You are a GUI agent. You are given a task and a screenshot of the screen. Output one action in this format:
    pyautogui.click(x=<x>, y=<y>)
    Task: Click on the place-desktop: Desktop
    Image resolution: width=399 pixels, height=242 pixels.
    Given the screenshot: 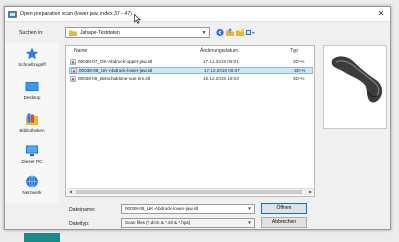 What is the action you would take?
    pyautogui.click(x=32, y=94)
    